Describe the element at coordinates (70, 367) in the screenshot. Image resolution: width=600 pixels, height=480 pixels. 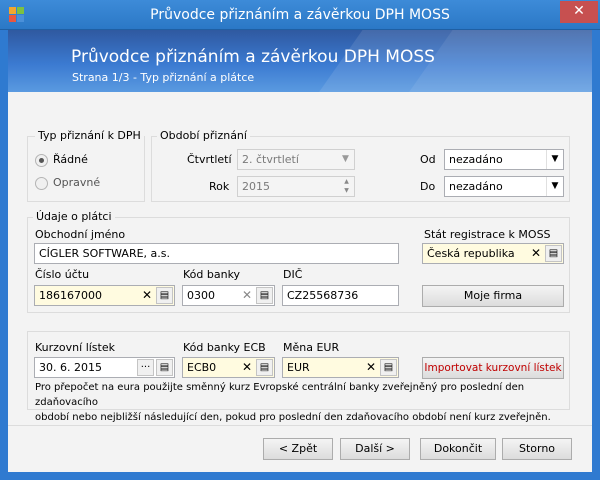
I see `kurzovni-listek-value: 30. 6. 2015` at that location.